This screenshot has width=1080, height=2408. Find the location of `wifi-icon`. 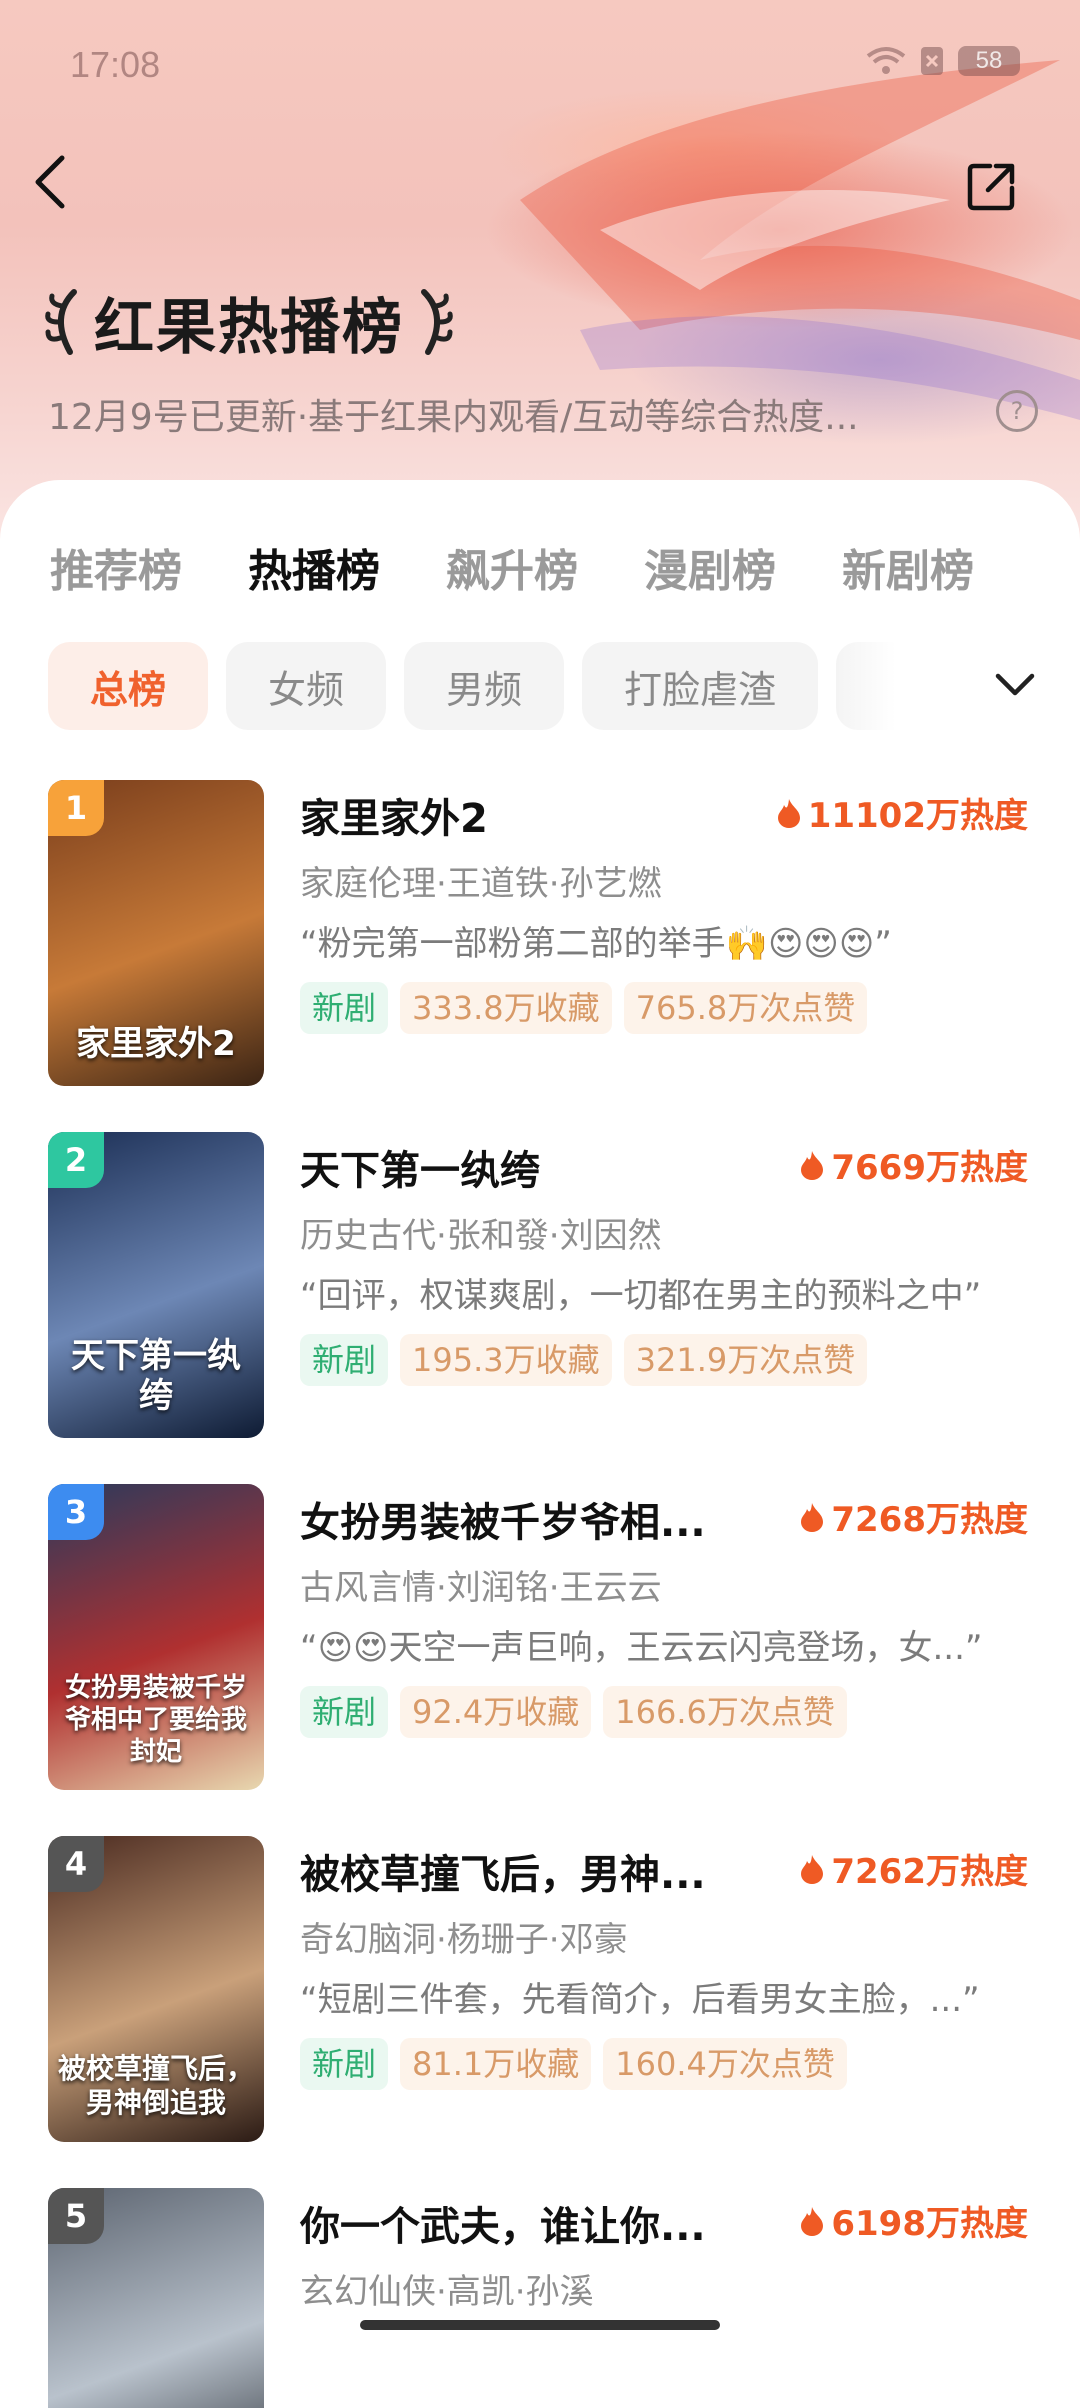

wifi-icon is located at coordinates (886, 60).